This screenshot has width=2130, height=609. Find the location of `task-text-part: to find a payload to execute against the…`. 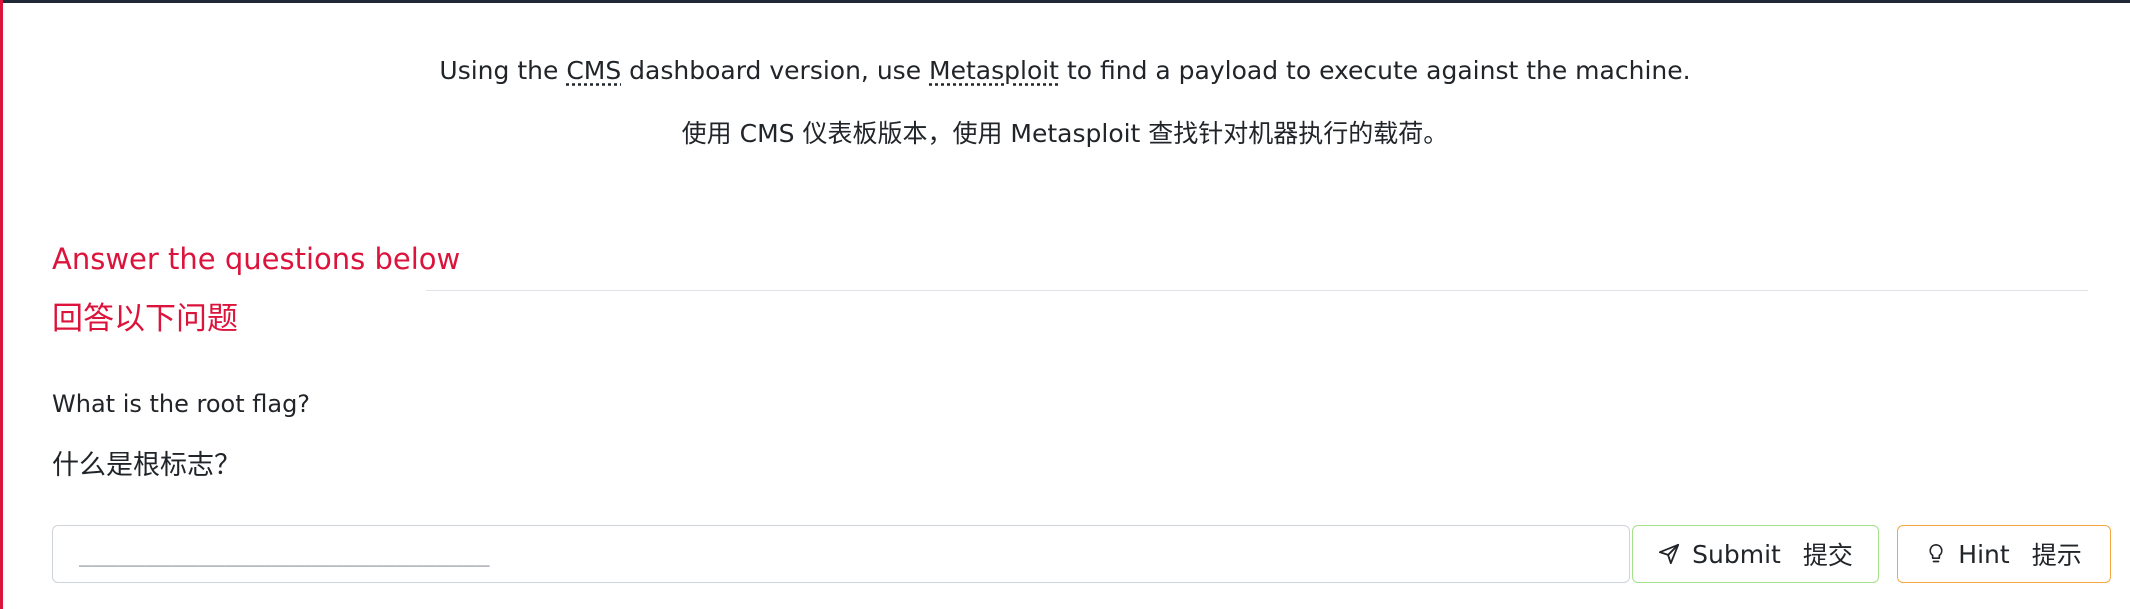

task-text-part: to find a payload to execute against the… is located at coordinates (1375, 70).